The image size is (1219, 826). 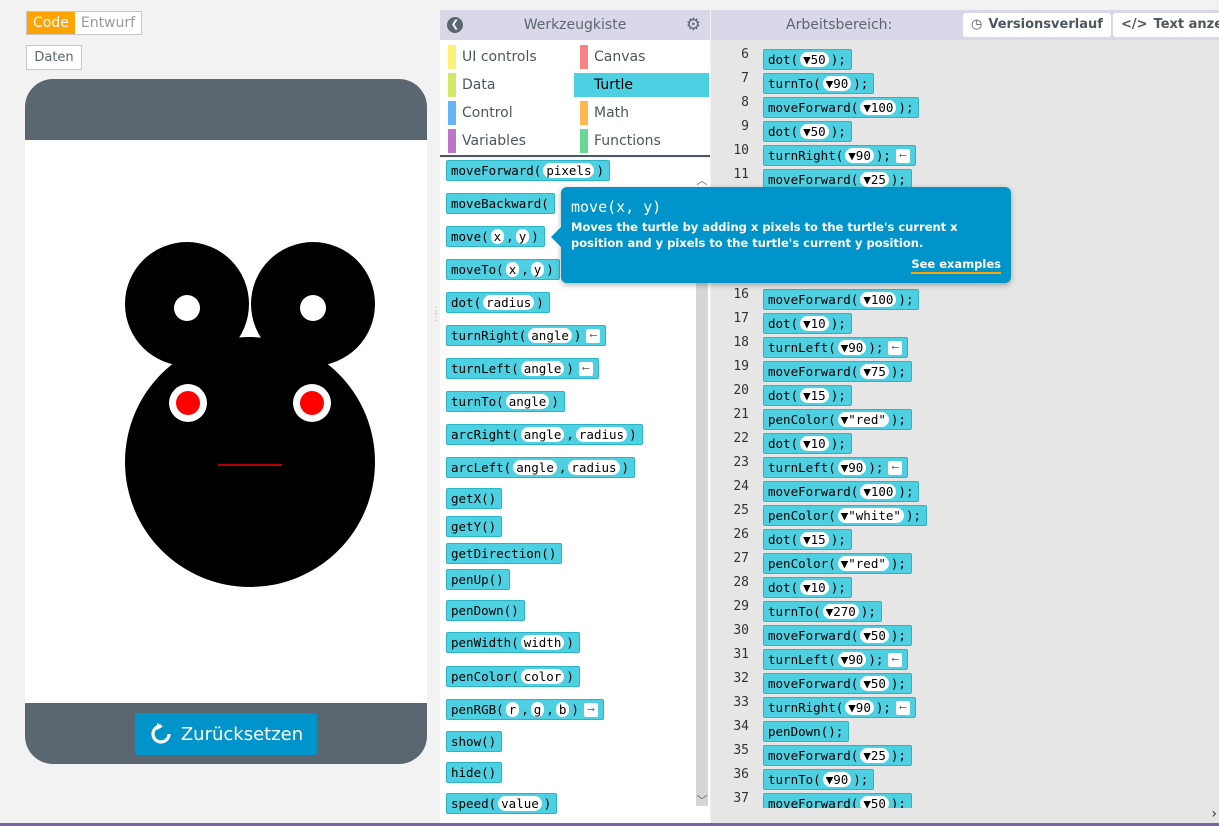 I want to click on palette-block-turnto: turnTo(angle), so click(x=505, y=401).